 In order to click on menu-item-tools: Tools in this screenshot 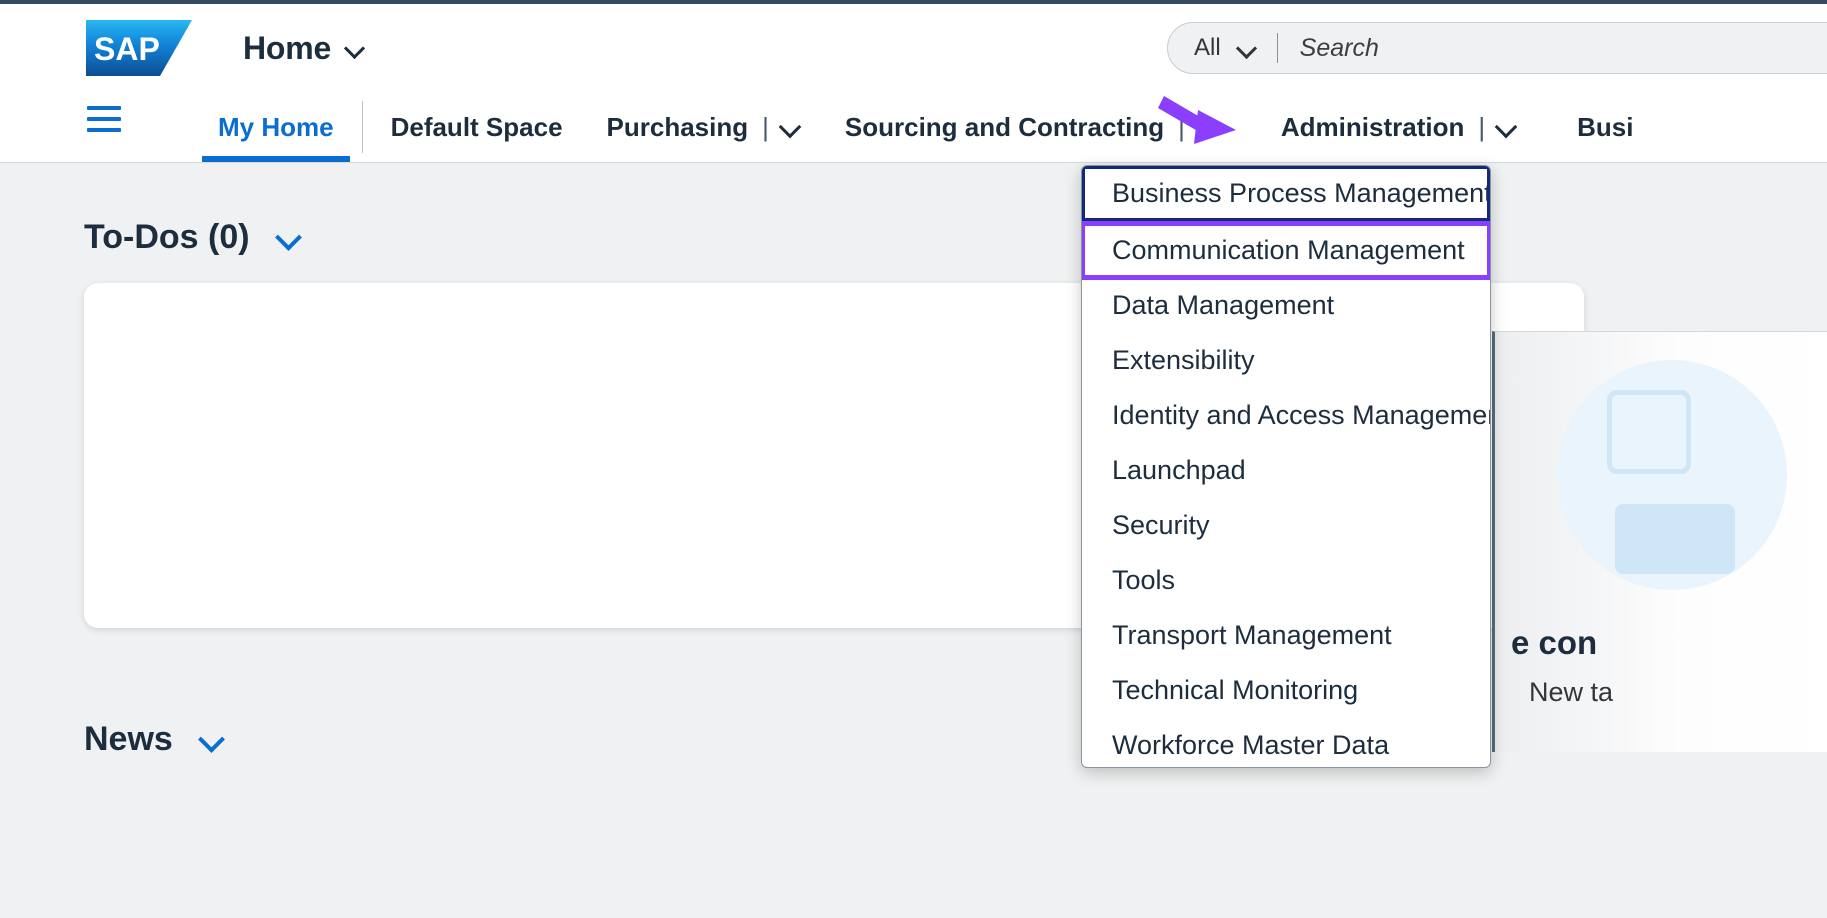, I will do `click(1286, 580)`.